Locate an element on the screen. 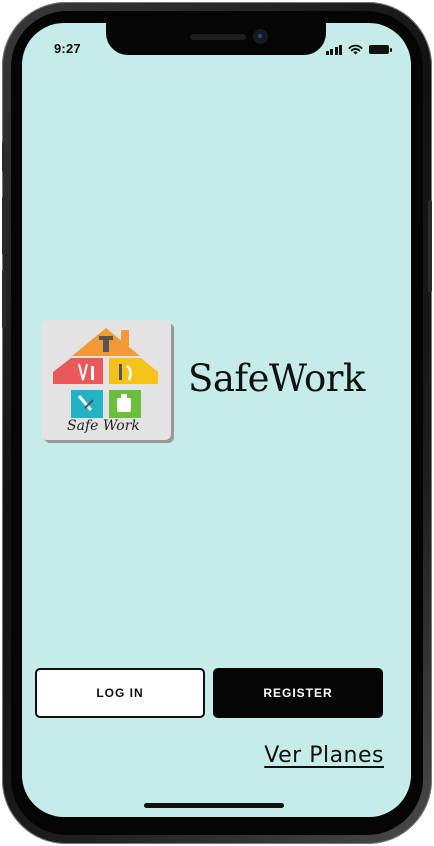  wifi-icon is located at coordinates (355, 49).